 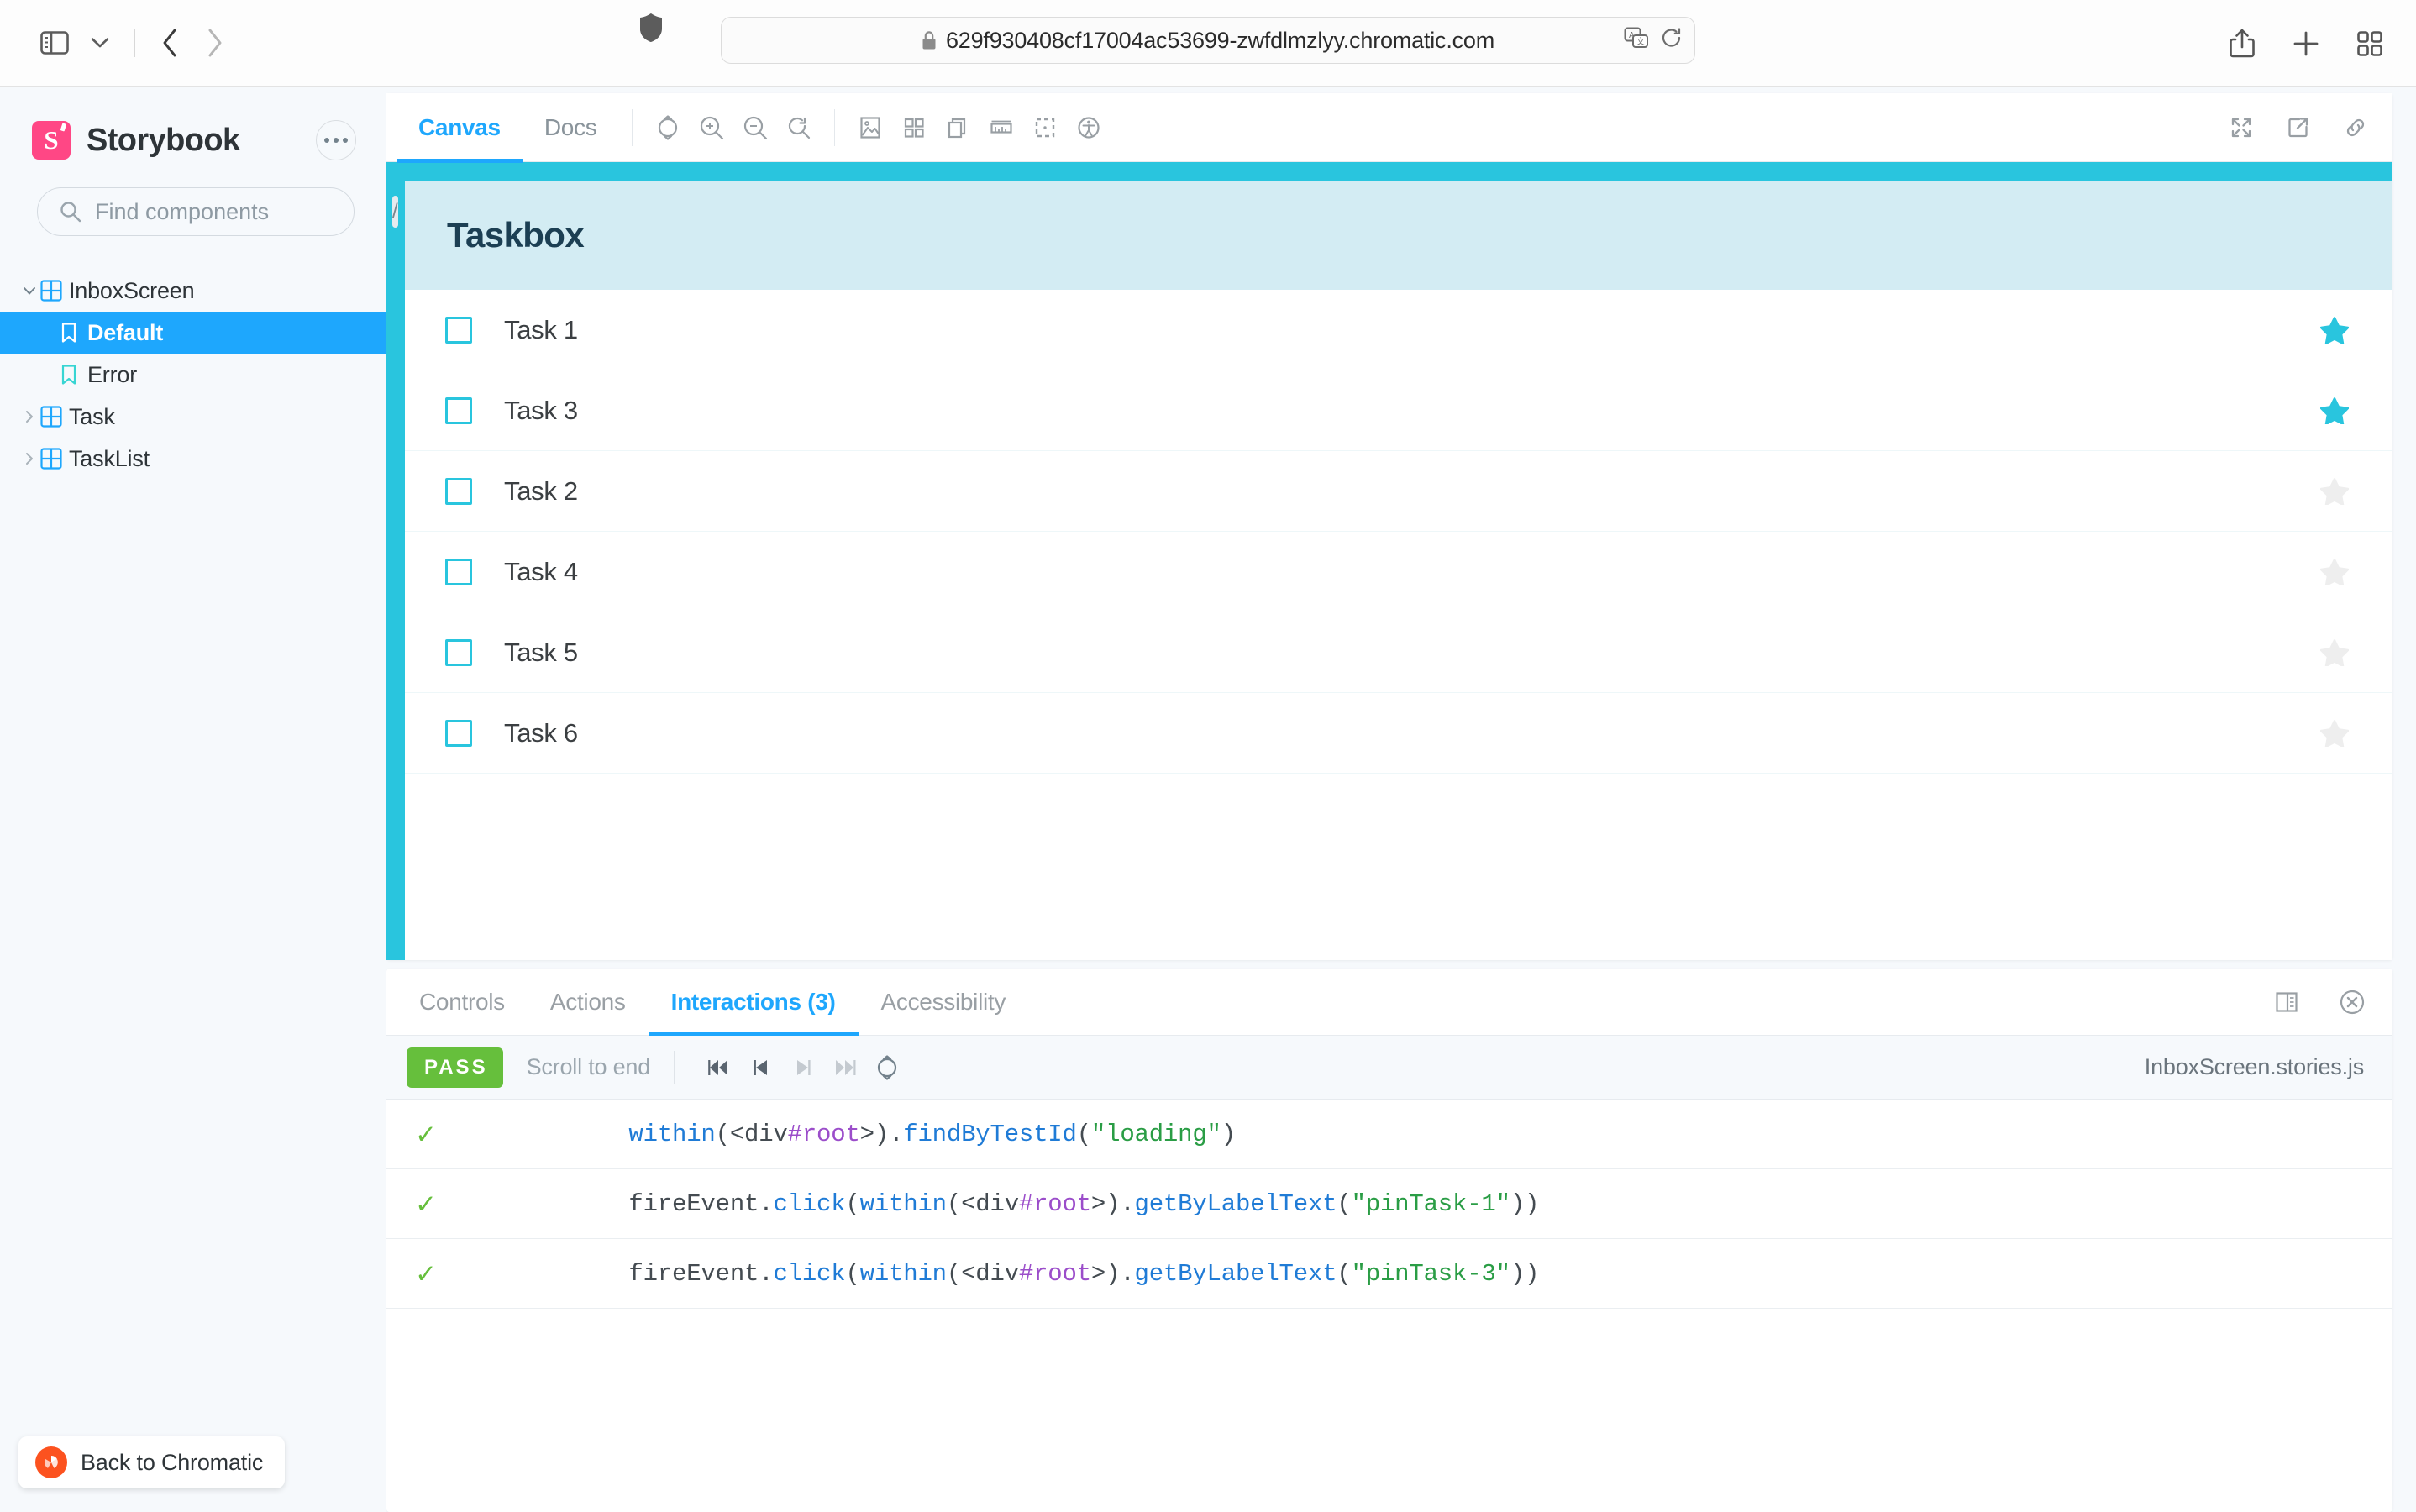 What do you see at coordinates (651, 30) in the screenshot?
I see `shield-icon` at bounding box center [651, 30].